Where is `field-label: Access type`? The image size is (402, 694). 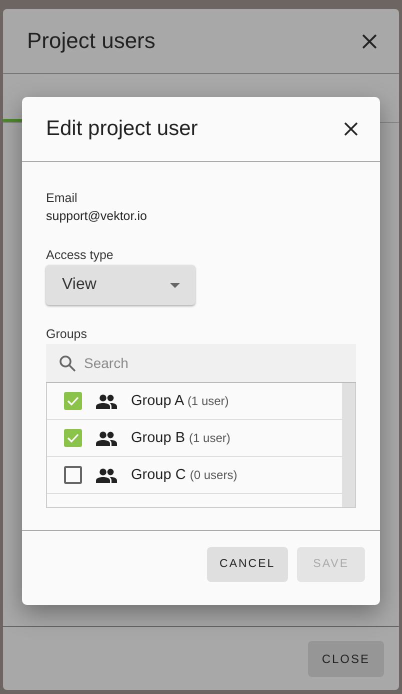
field-label: Access type is located at coordinates (80, 255).